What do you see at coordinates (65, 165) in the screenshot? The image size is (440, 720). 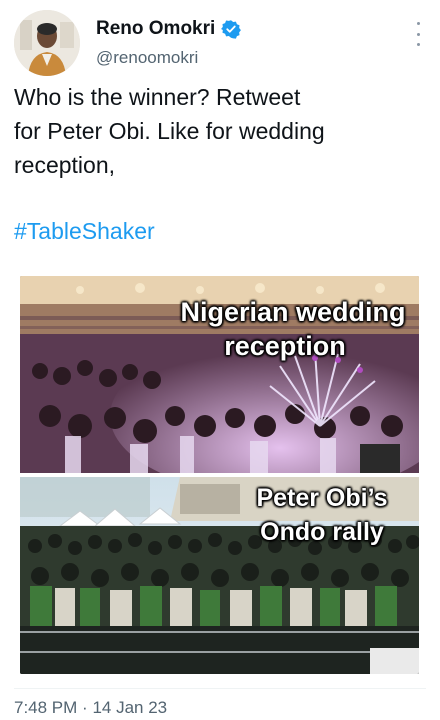 I see `tweet-text-line: reception,` at bounding box center [65, 165].